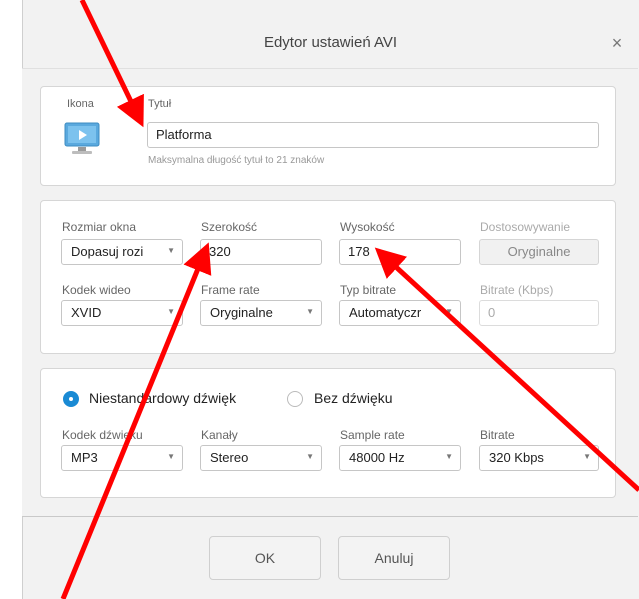 The width and height of the screenshot is (639, 599). Describe the element at coordinates (107, 251) in the screenshot. I see `window-size-value: Dopasuj rozi` at that location.